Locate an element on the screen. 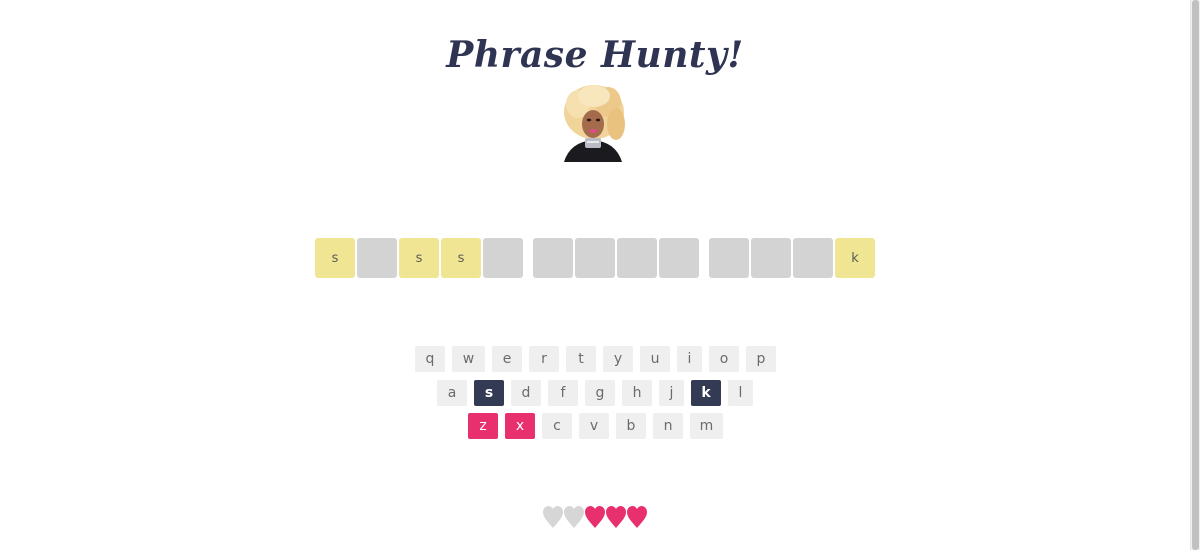 This screenshot has width=1200, height=550. key-g: g is located at coordinates (600, 393).